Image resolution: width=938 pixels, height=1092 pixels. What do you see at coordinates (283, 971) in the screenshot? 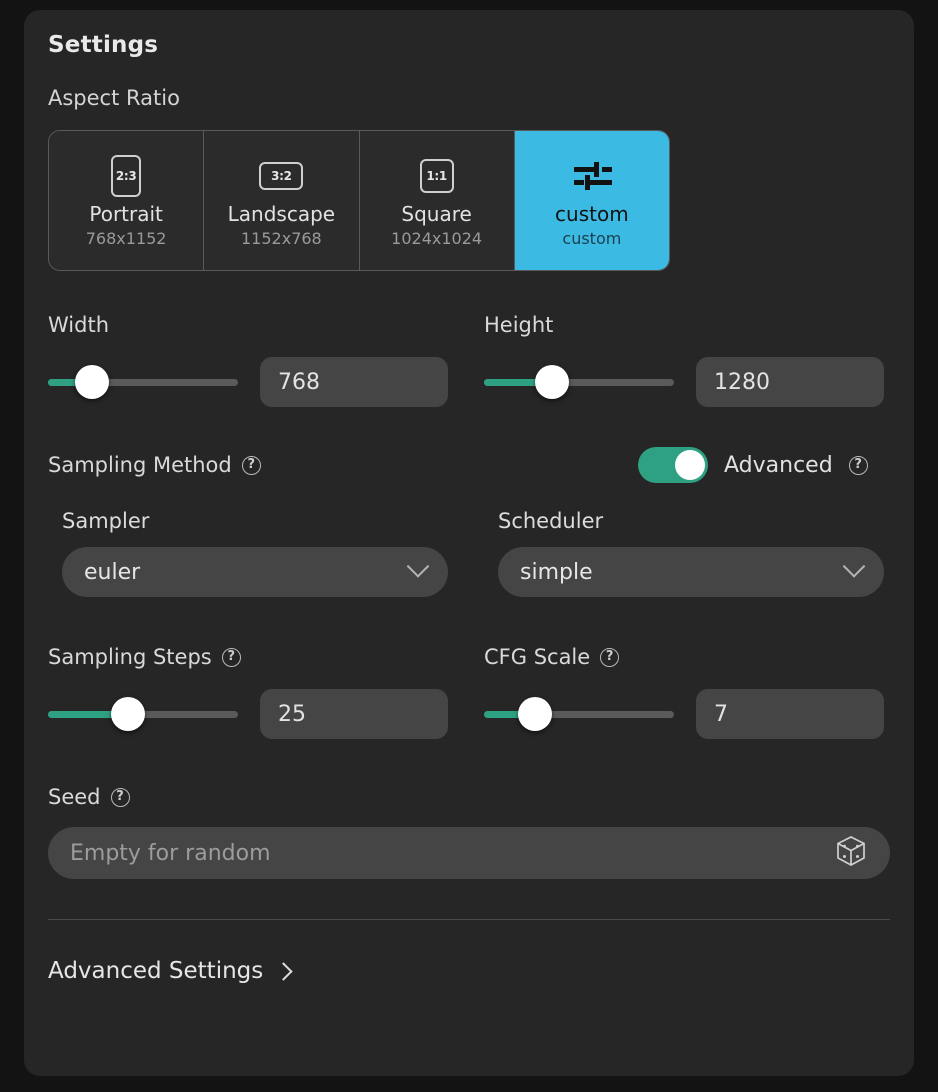
I see `chevron-right-icon` at bounding box center [283, 971].